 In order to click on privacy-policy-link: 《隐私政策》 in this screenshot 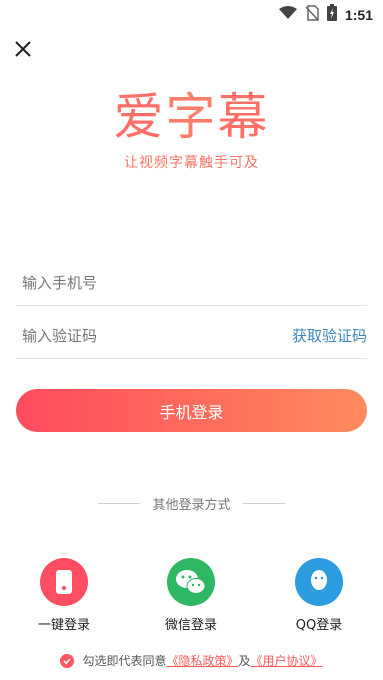, I will do `click(202, 660)`.